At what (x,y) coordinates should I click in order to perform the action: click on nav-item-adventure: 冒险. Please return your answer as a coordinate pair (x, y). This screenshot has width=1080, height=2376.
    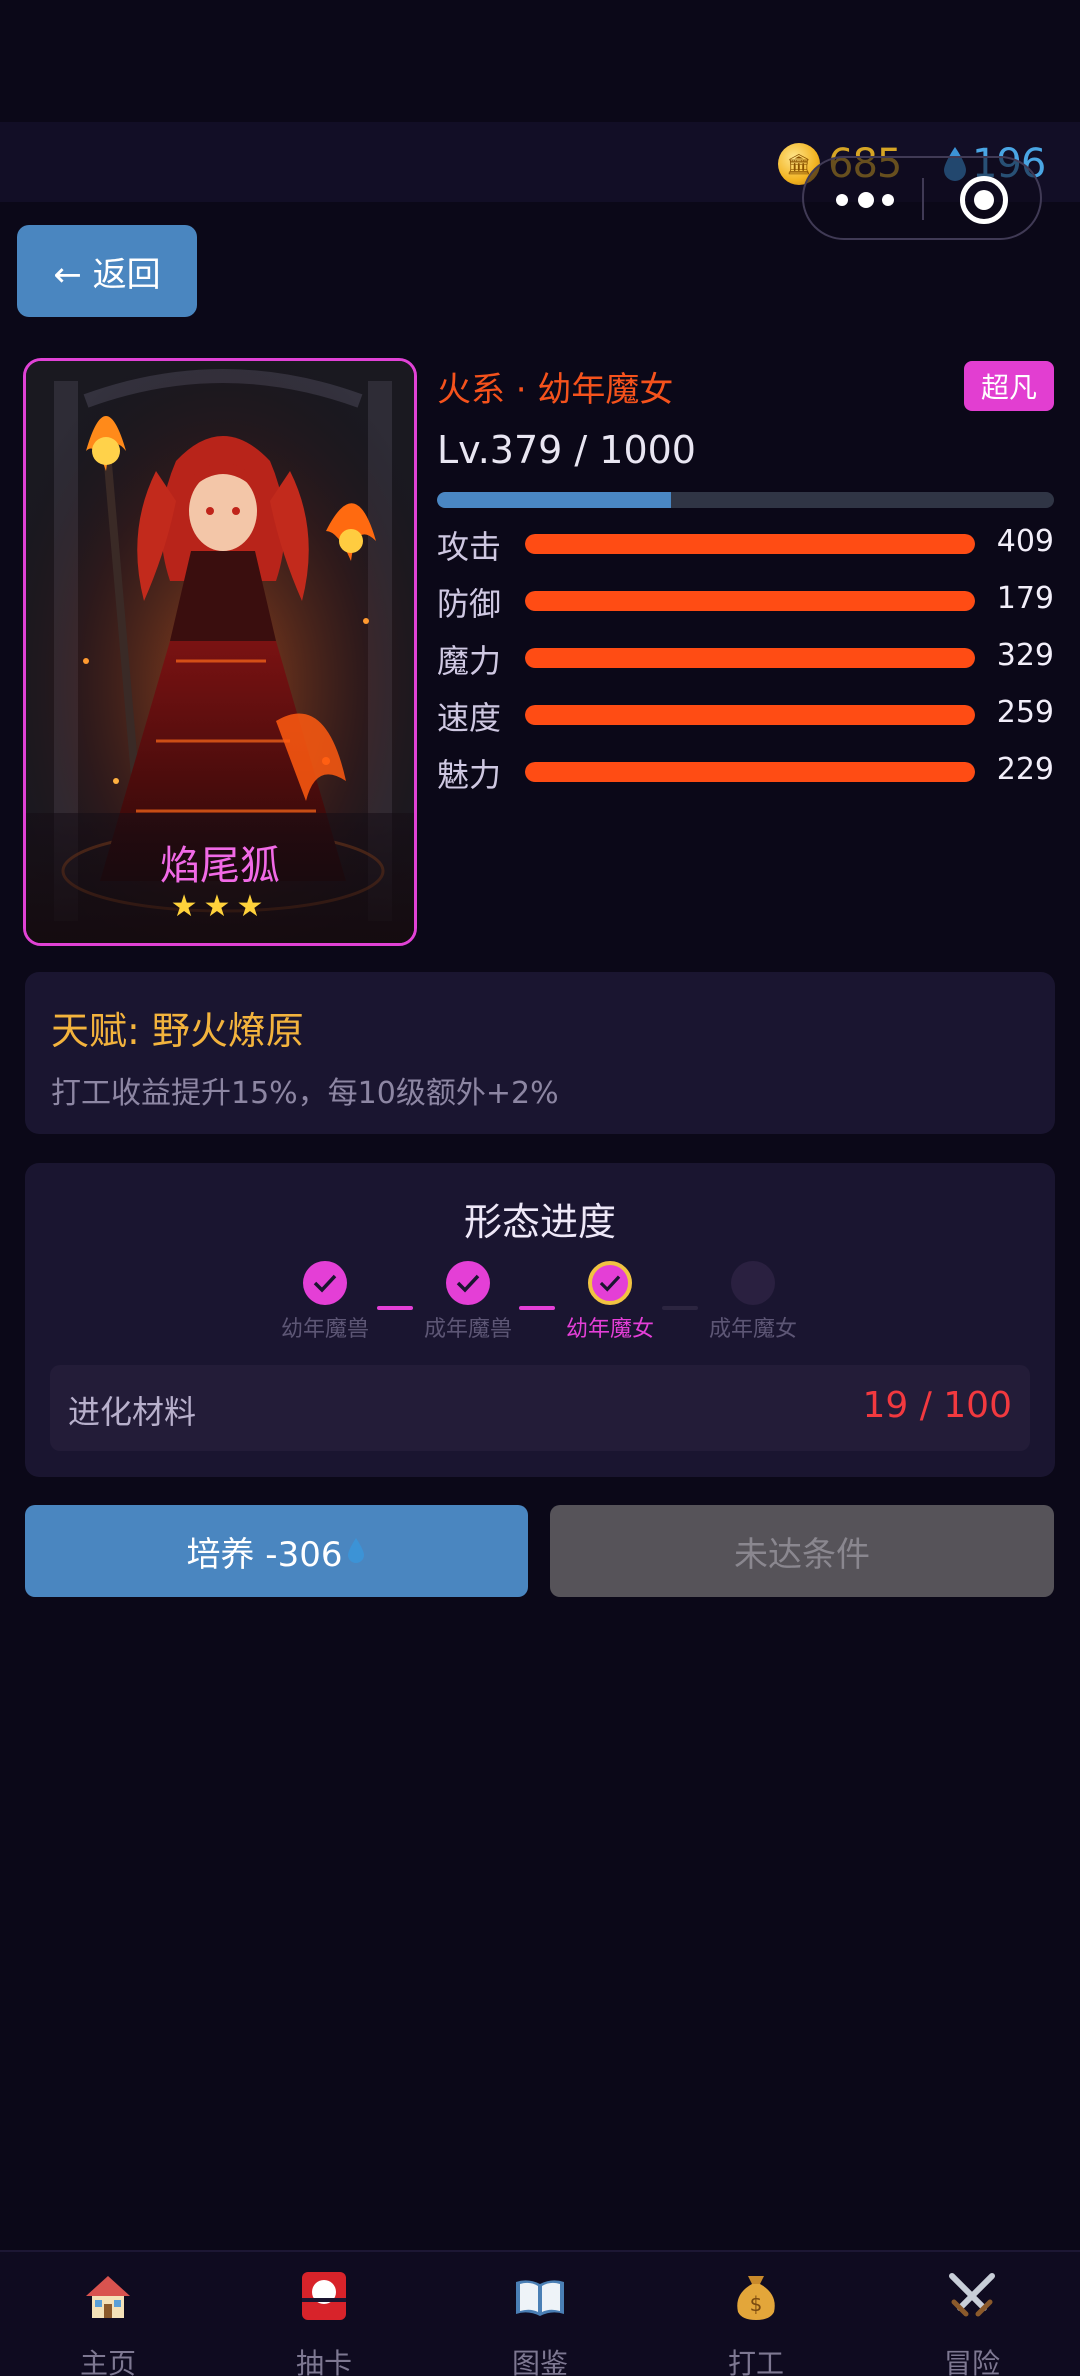
    Looking at the image, I should click on (972, 2314).